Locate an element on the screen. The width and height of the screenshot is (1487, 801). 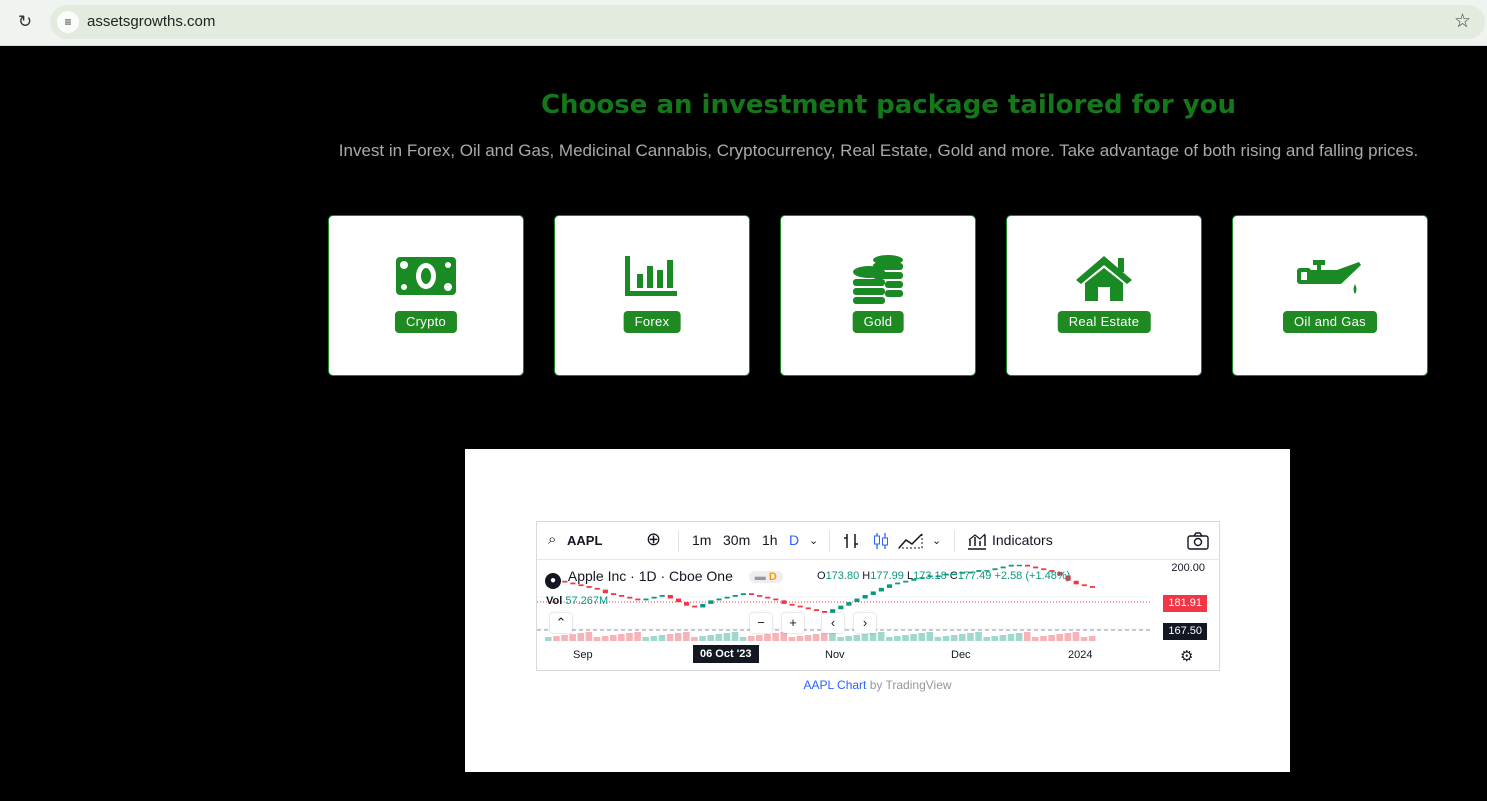
chart-style-dropdown-icon: ⌄ is located at coordinates (936, 540).